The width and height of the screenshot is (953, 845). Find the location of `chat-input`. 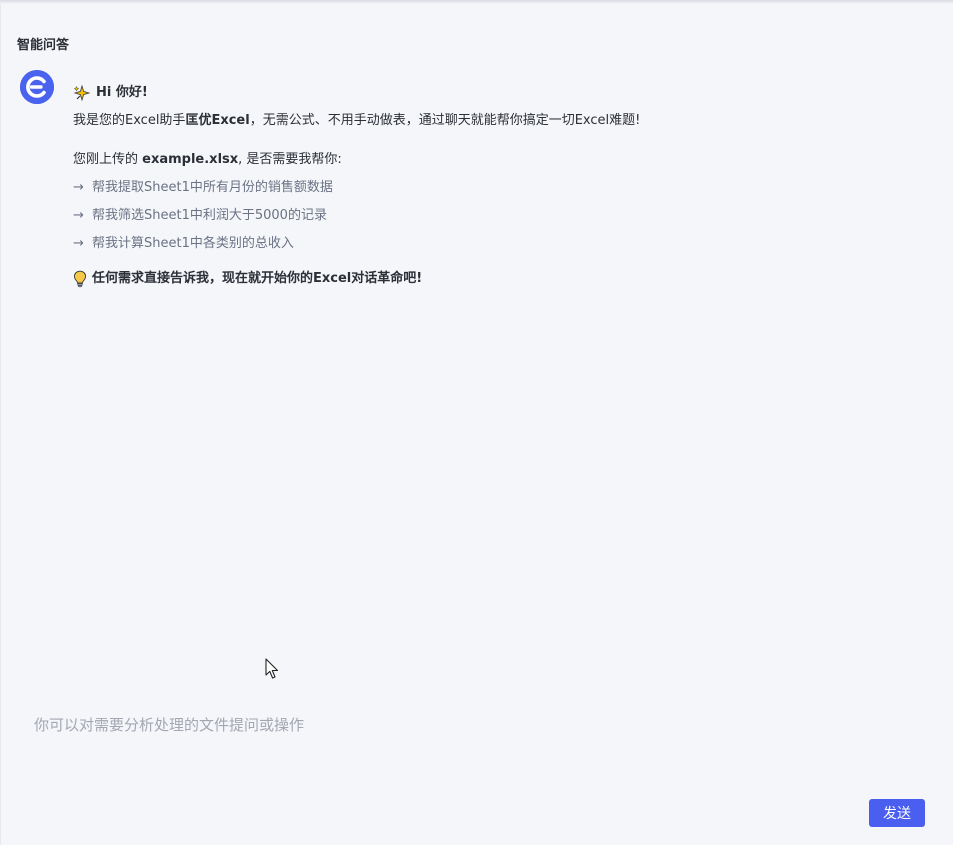

chat-input is located at coordinates (474, 741).